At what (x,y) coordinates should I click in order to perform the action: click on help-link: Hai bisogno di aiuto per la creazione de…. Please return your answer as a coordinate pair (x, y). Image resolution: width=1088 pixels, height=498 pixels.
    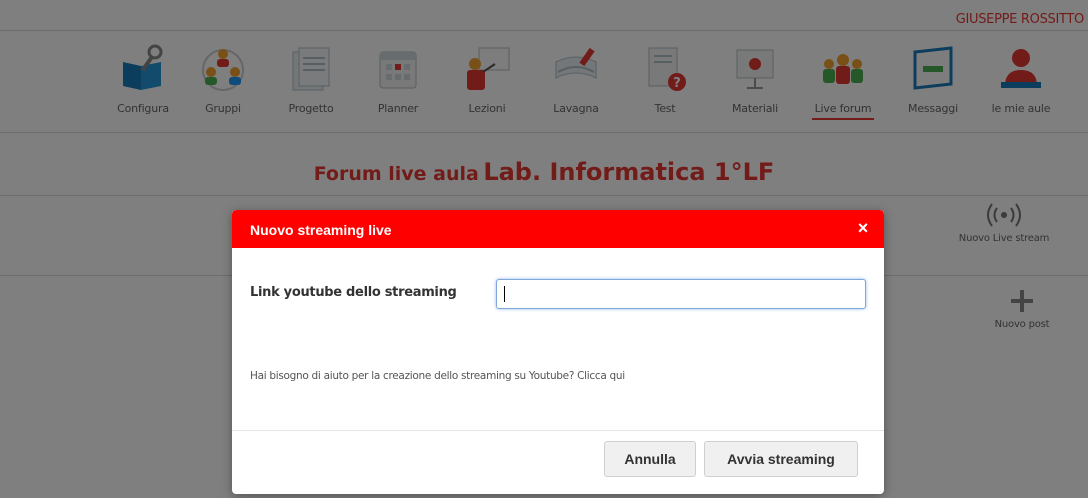
    Looking at the image, I should click on (437, 376).